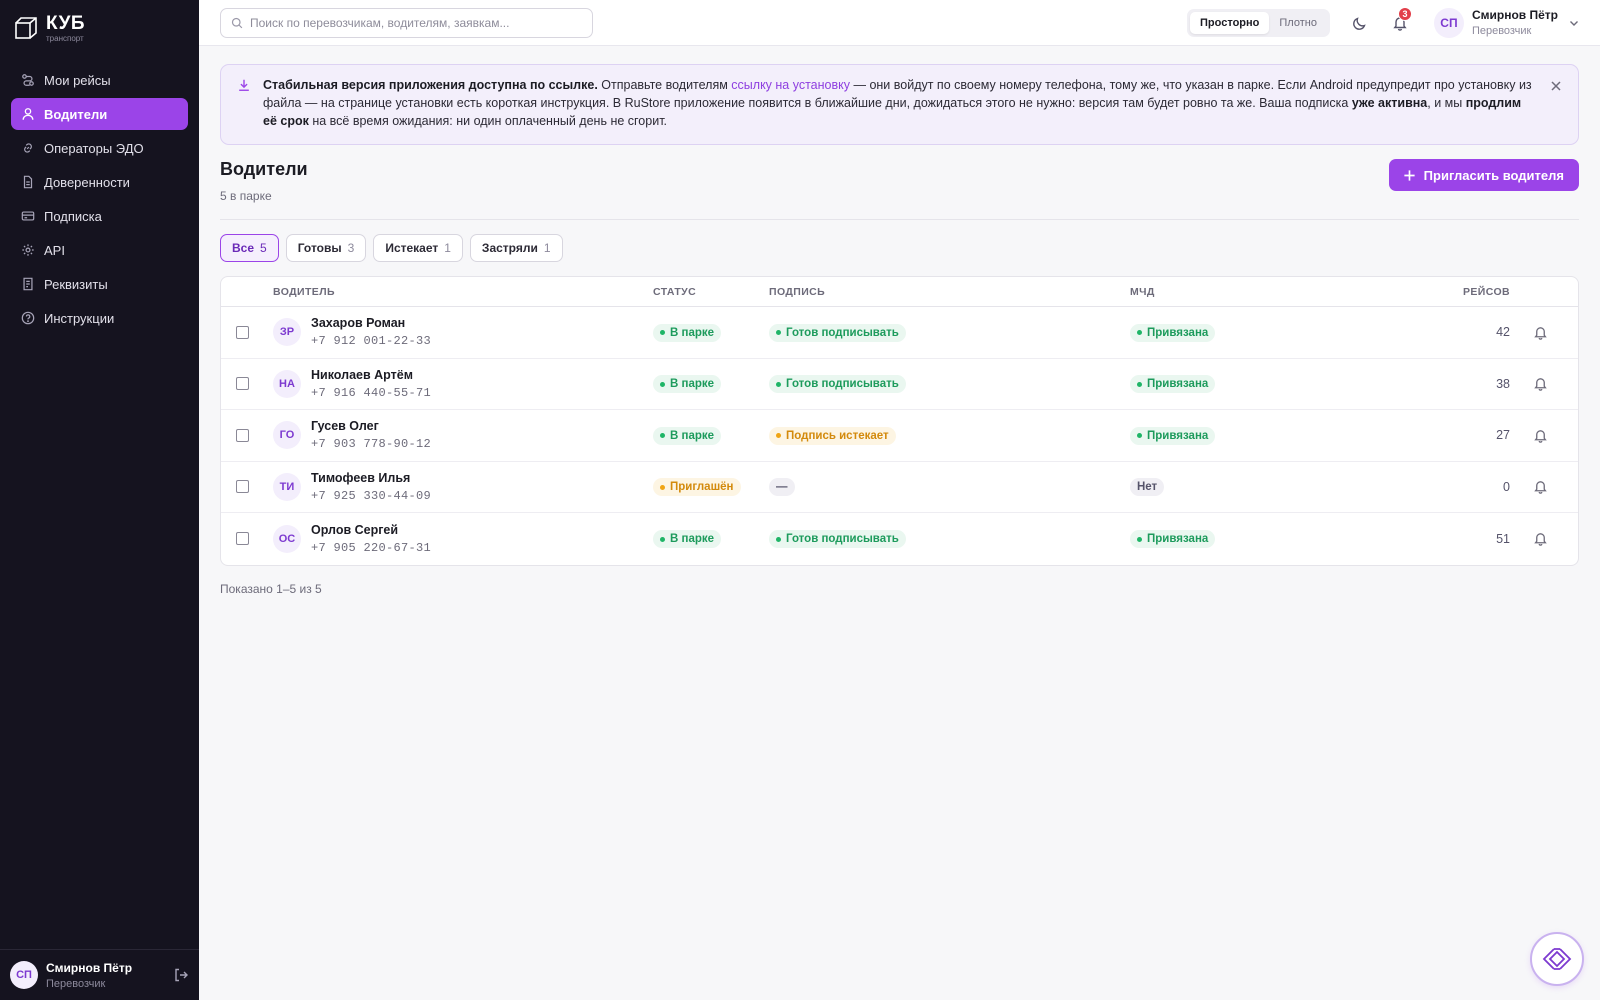 Image resolution: width=1600 pixels, height=1000 pixels. I want to click on avatar: ГО, so click(287, 435).